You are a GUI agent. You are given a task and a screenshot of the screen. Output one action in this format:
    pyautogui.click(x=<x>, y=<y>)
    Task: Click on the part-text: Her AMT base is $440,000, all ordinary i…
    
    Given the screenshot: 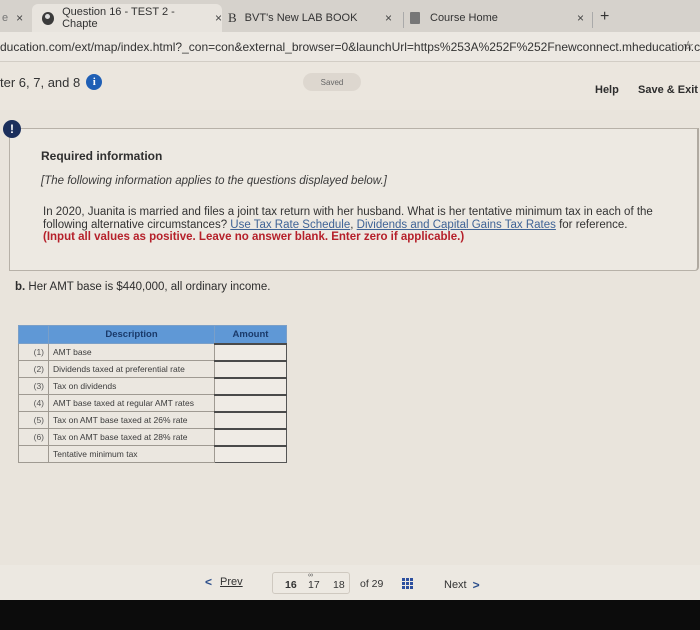 What is the action you would take?
    pyautogui.click(x=148, y=287)
    